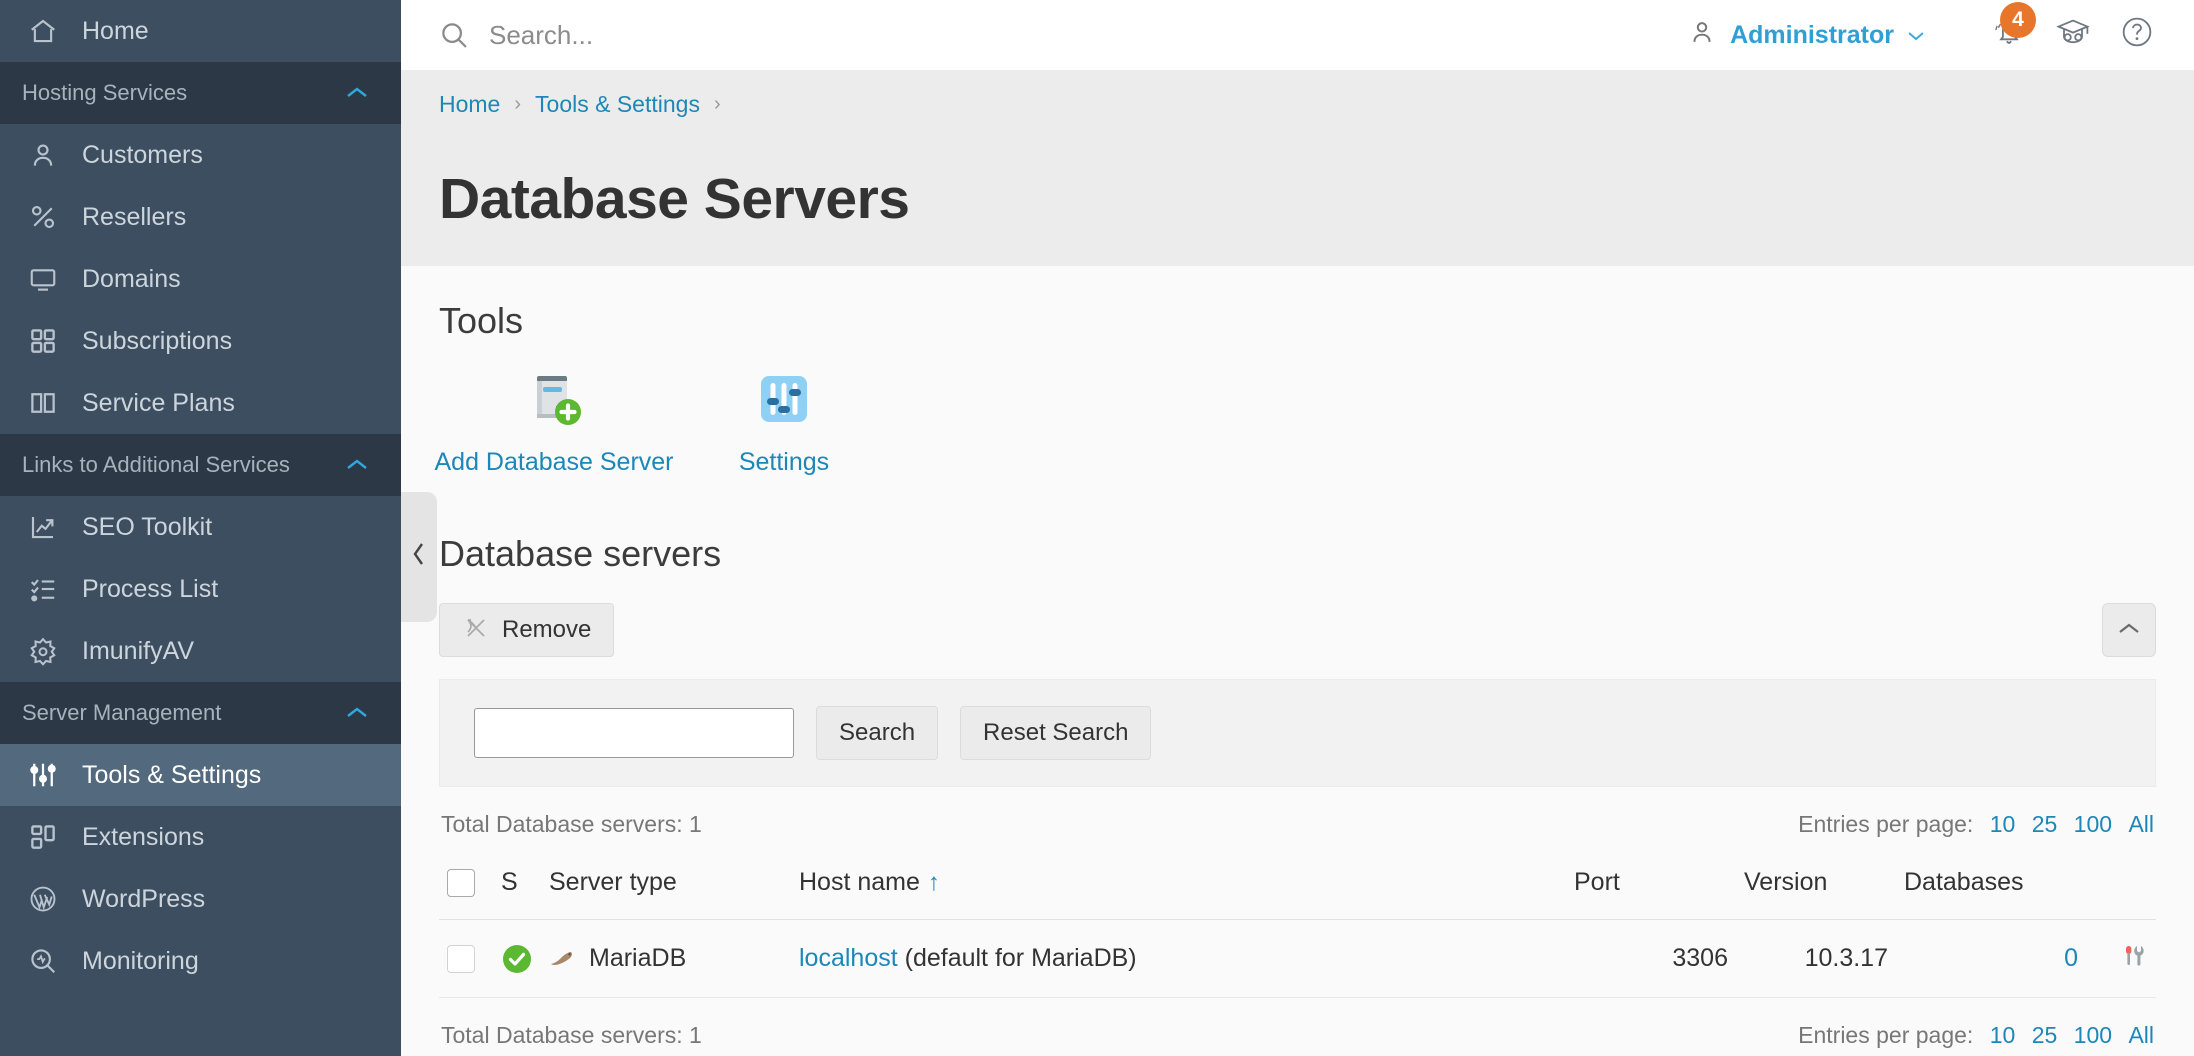  I want to click on monitor-icon, so click(50, 279).